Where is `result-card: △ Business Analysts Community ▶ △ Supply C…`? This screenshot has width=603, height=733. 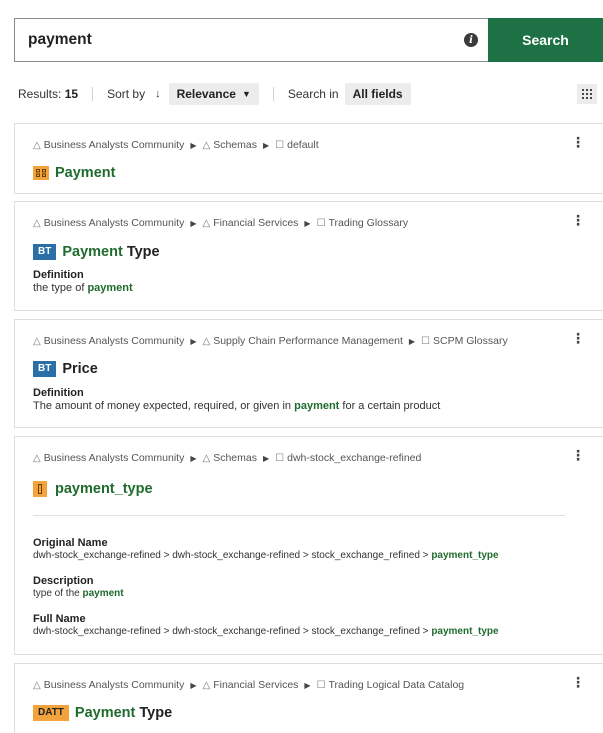 result-card: △ Business Analysts Community ▶ △ Supply C… is located at coordinates (308, 373).